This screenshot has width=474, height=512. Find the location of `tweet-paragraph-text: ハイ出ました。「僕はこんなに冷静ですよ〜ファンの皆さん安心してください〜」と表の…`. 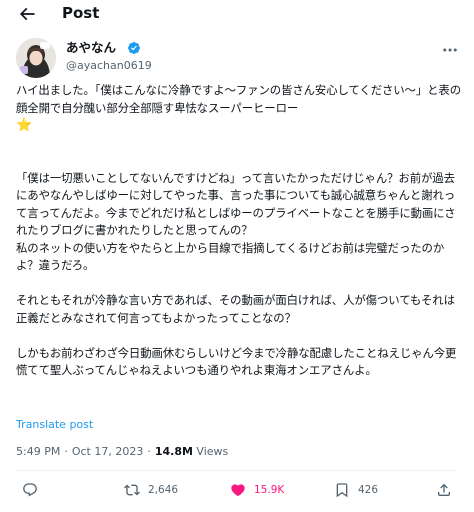

tweet-paragraph-text: ハイ出ました。「僕はこんなに冷静ですよ〜ファンの皆さん安心してください〜」と表の… is located at coordinates (239, 99).